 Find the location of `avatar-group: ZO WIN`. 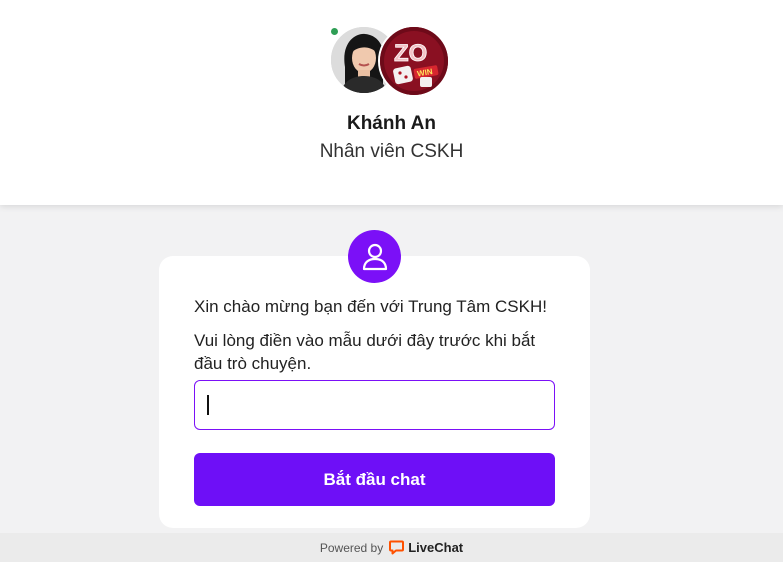

avatar-group: ZO WIN is located at coordinates (390, 61).